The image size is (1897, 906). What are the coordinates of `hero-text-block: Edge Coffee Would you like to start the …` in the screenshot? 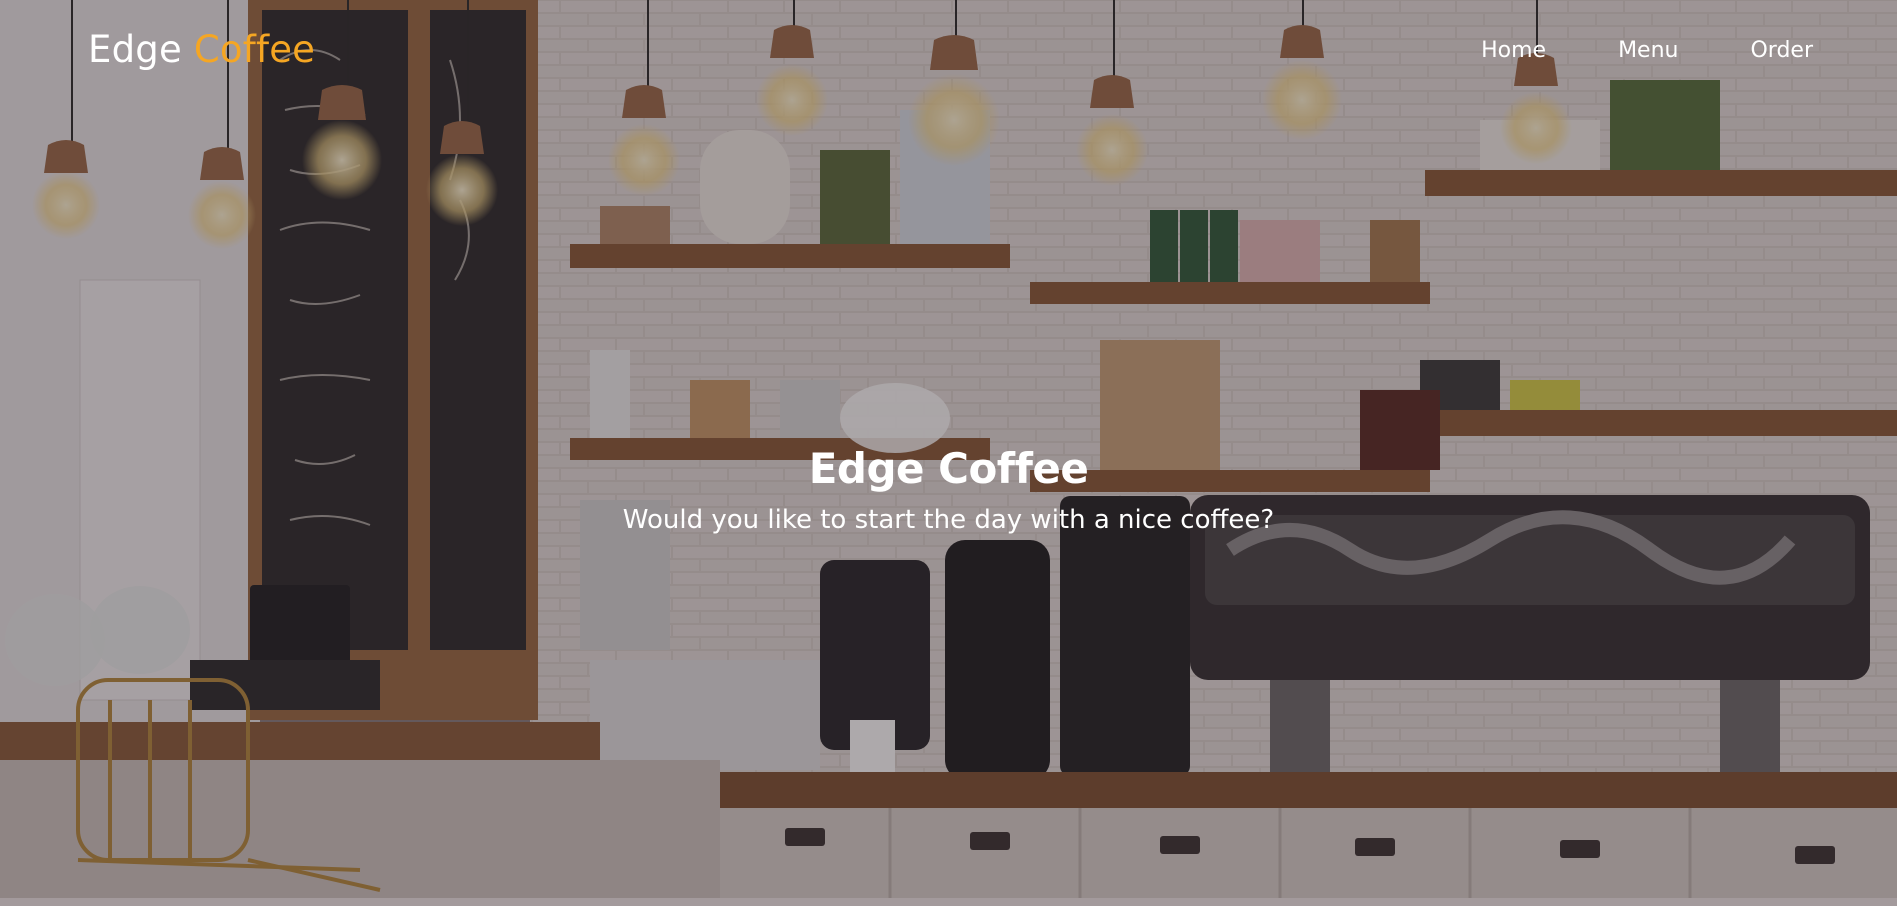 It's located at (948, 489).